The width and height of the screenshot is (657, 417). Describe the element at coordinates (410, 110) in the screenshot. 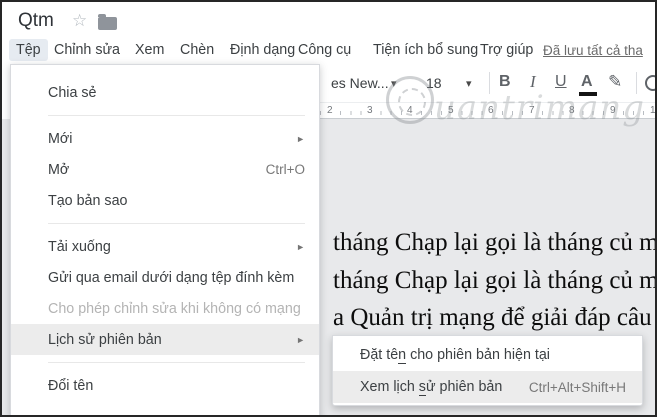

I see `ruler-number: 4` at that location.